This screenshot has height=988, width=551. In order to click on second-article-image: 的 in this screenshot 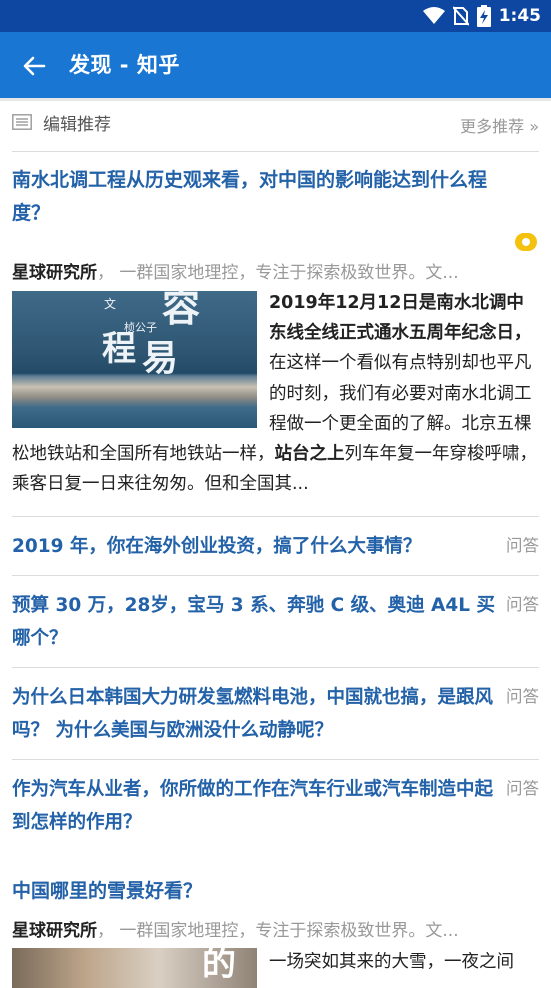, I will do `click(134, 968)`.